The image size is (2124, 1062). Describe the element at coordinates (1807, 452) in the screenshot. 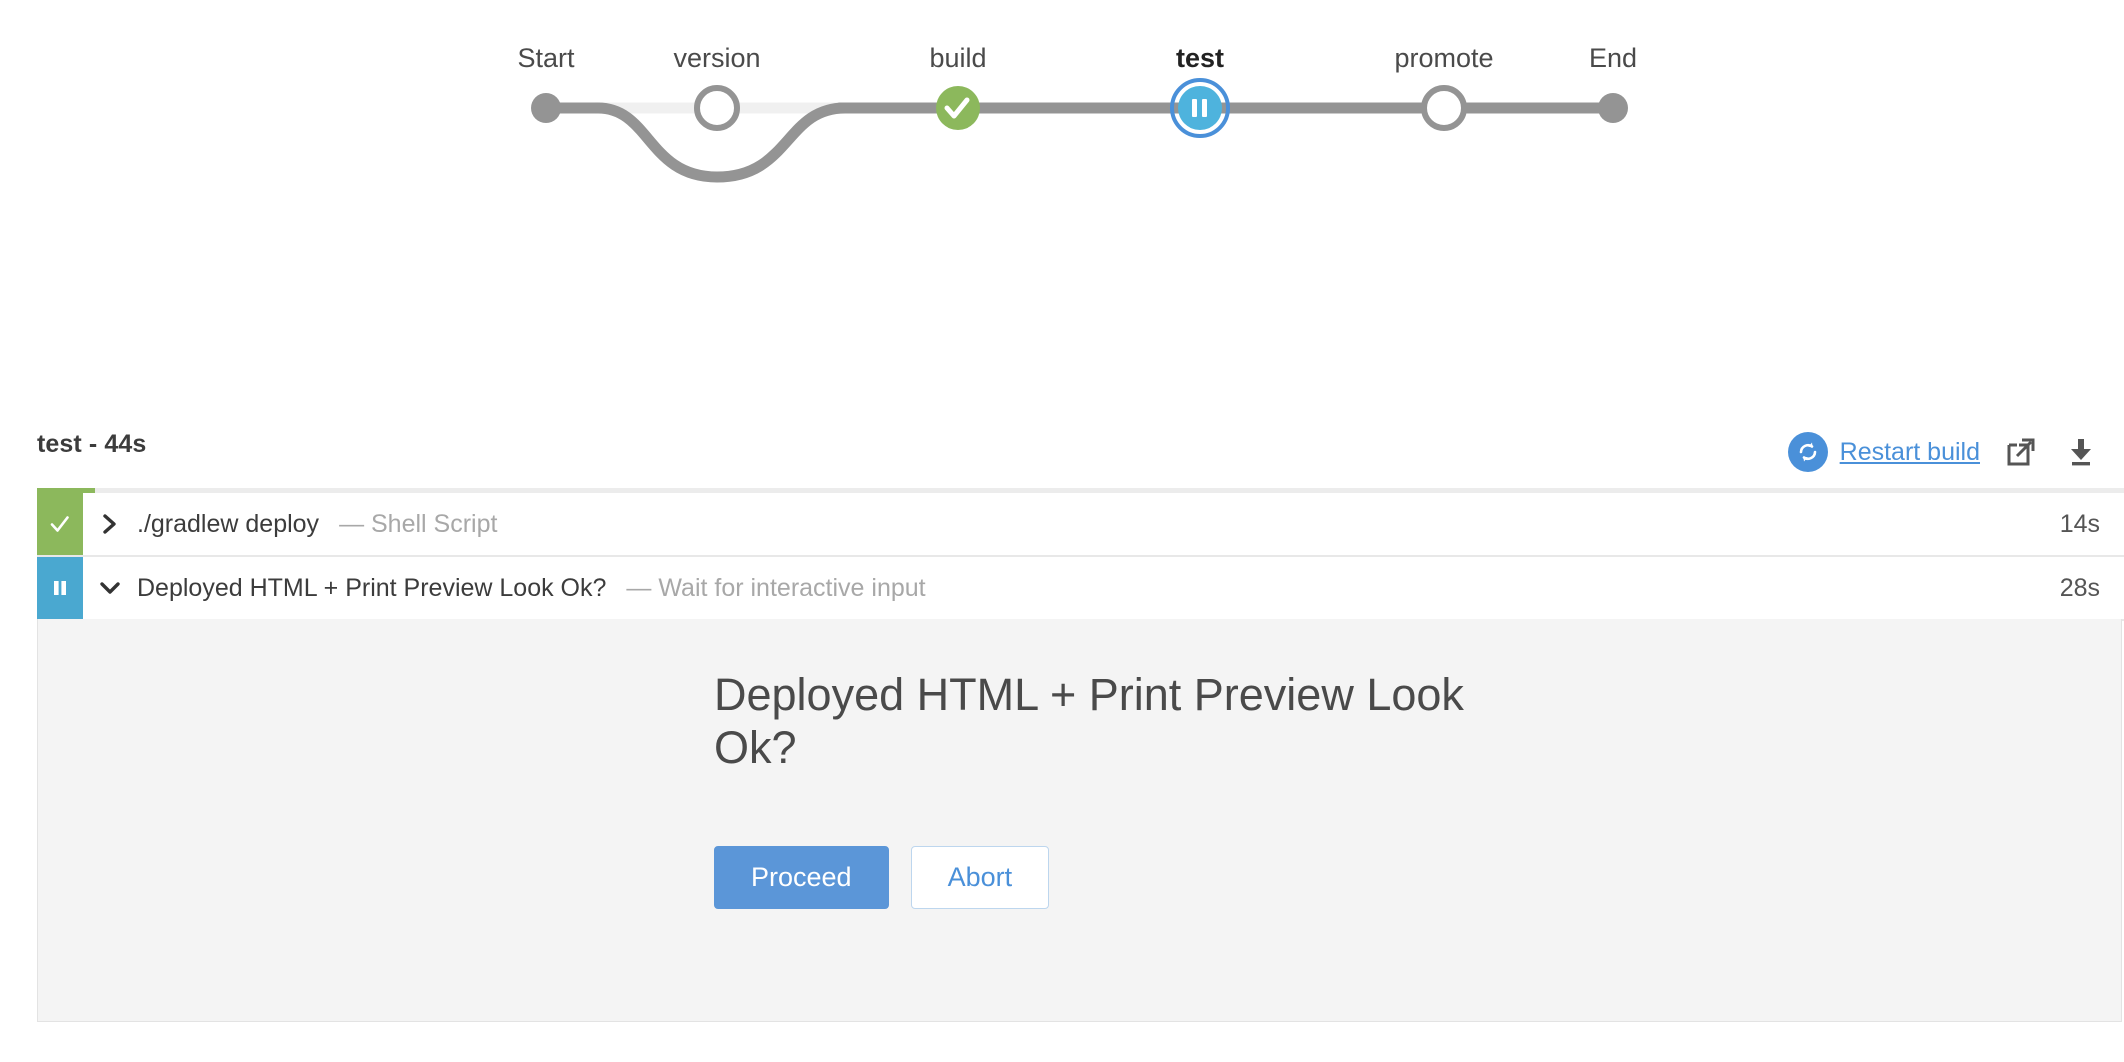

I see `restart-circle-icon` at that location.